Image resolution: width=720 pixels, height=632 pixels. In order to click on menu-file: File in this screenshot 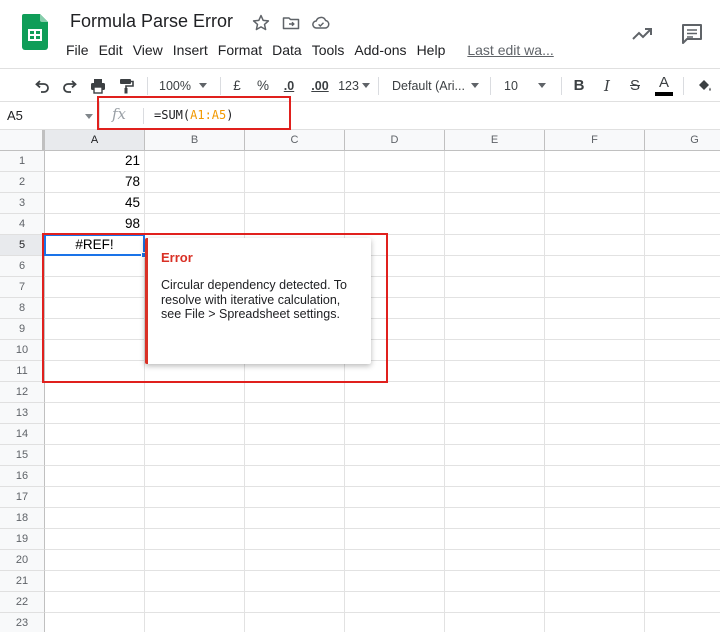, I will do `click(77, 50)`.